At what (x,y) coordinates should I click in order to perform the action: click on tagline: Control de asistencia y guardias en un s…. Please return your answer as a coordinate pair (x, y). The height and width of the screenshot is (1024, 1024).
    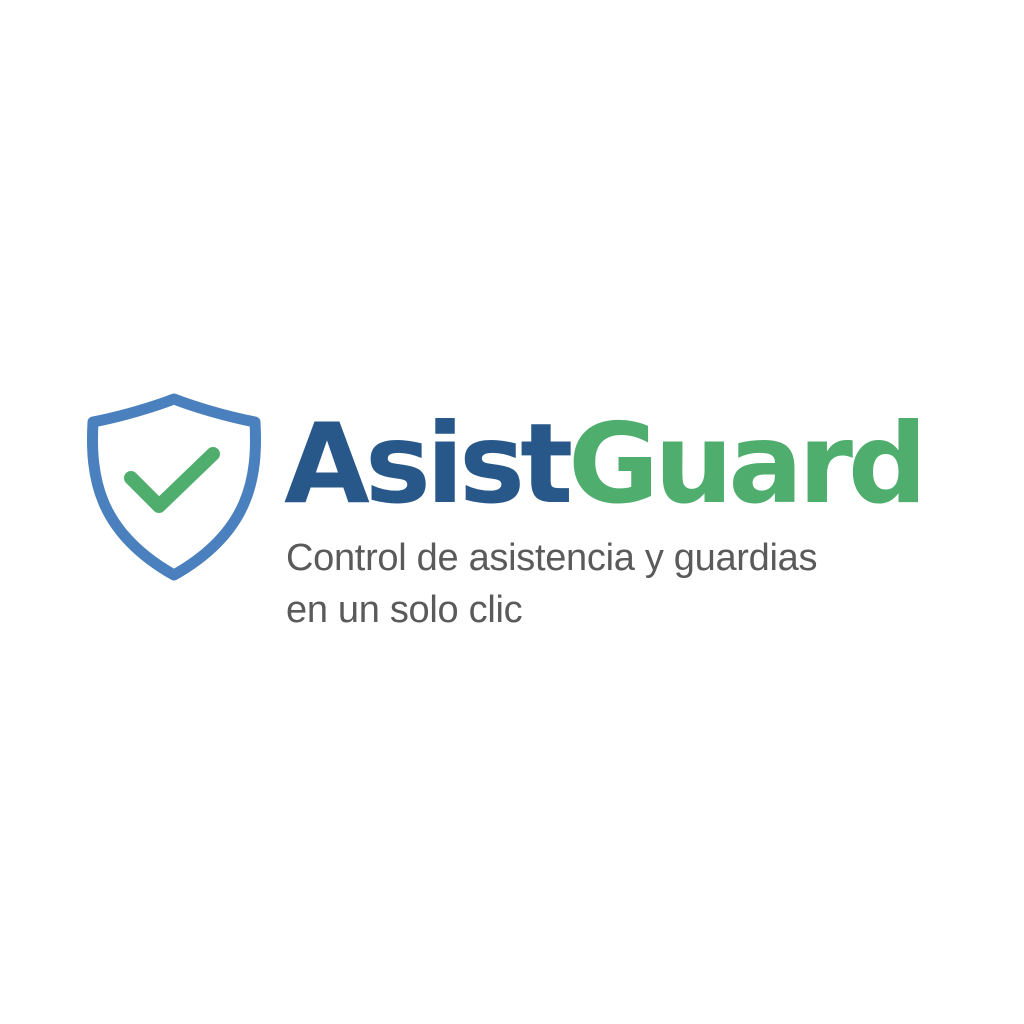
    Looking at the image, I should click on (636, 584).